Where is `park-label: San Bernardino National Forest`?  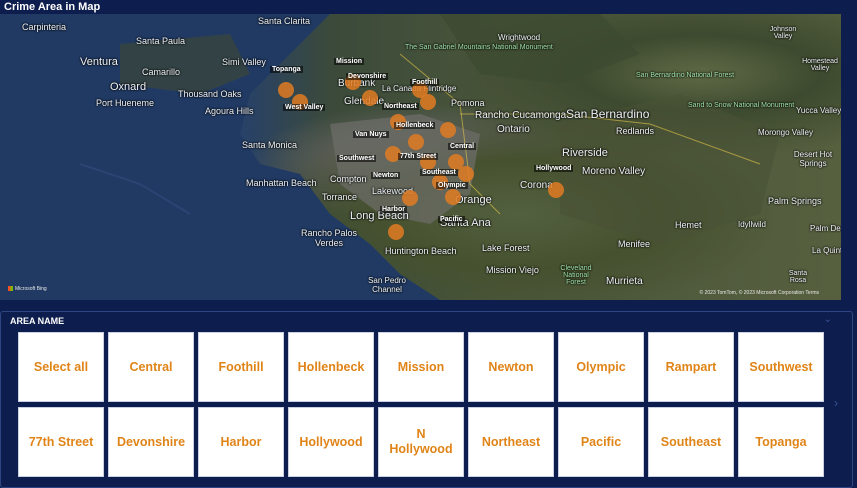
park-label: San Bernardino National Forest is located at coordinates (685, 75).